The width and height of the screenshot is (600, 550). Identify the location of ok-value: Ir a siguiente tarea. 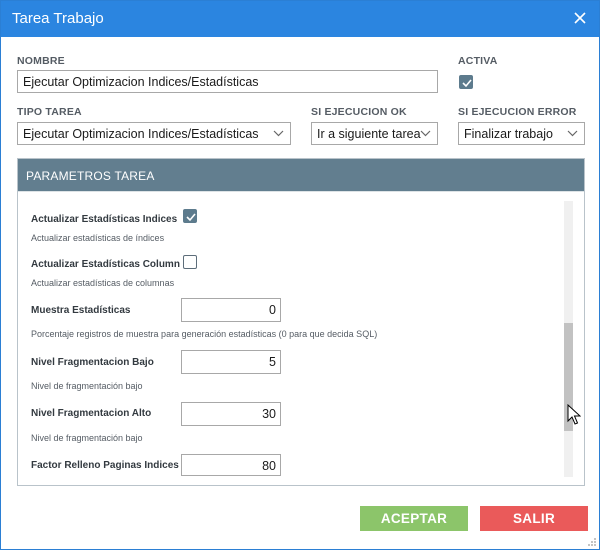
(369, 134).